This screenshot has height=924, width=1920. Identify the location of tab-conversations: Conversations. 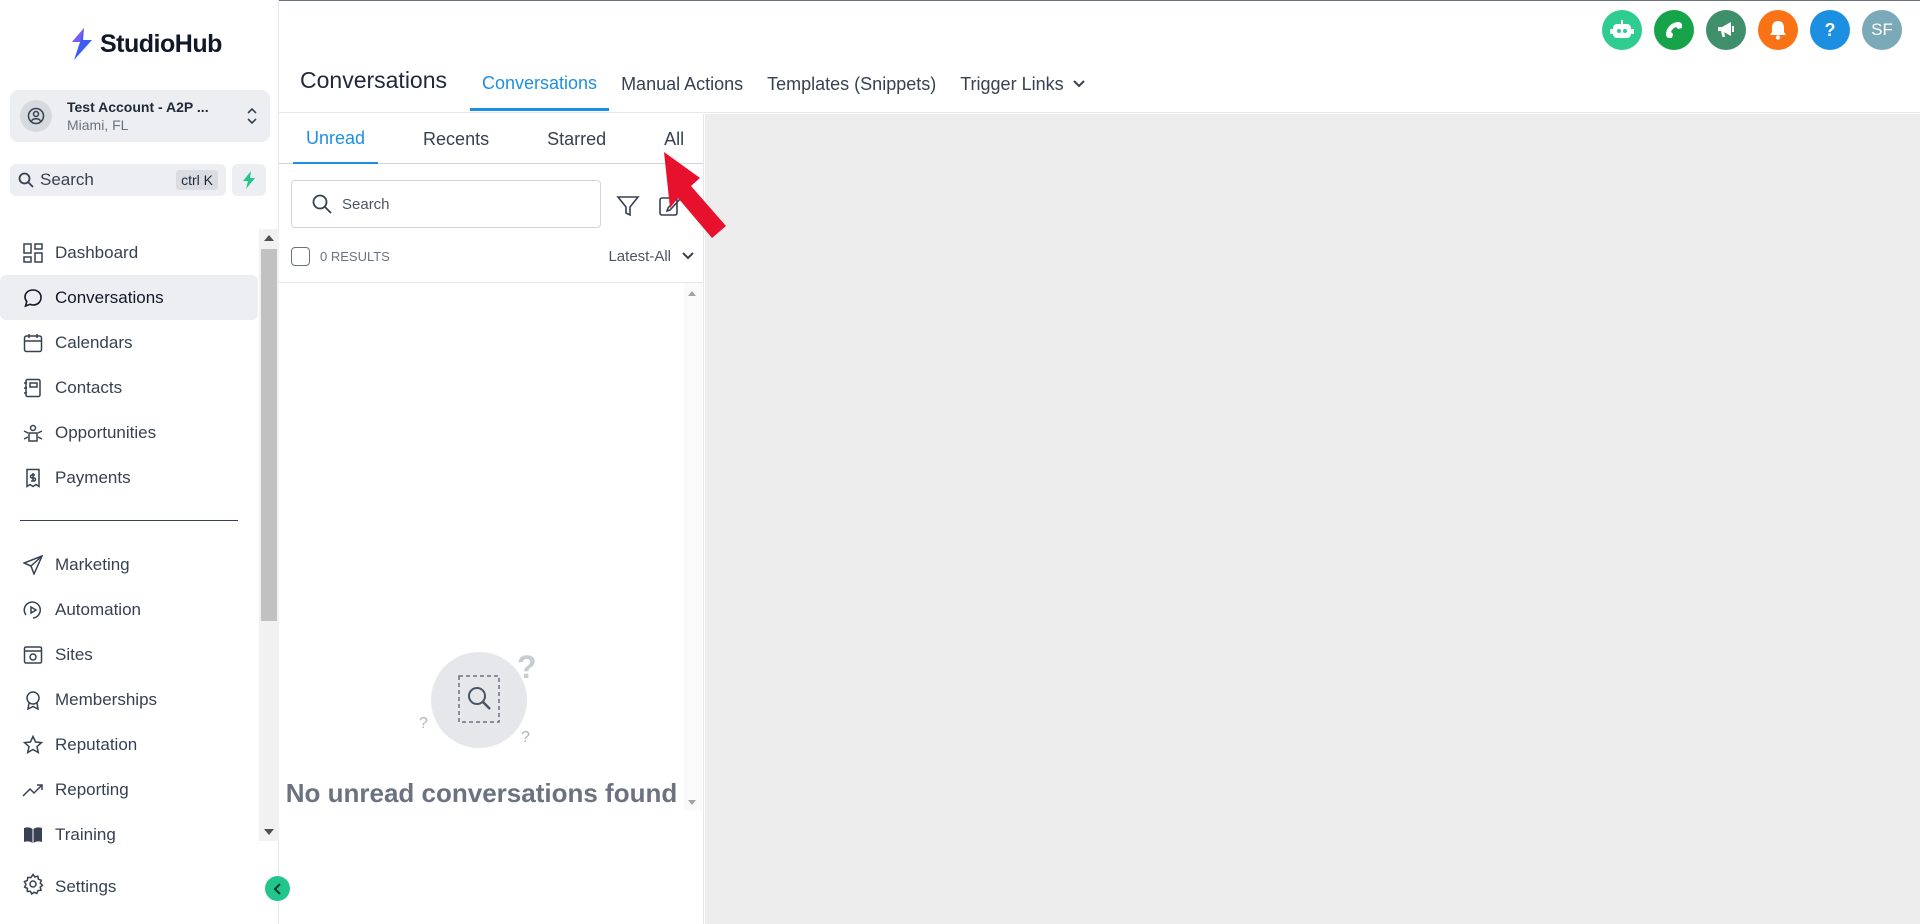
(540, 85).